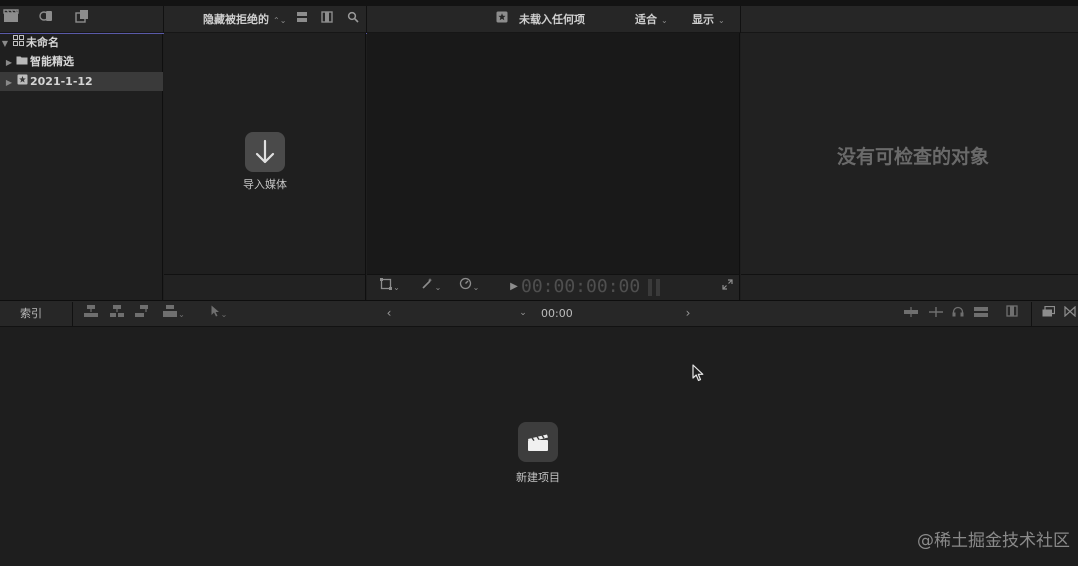  I want to click on tool-menu: ⌄, so click(219, 313).